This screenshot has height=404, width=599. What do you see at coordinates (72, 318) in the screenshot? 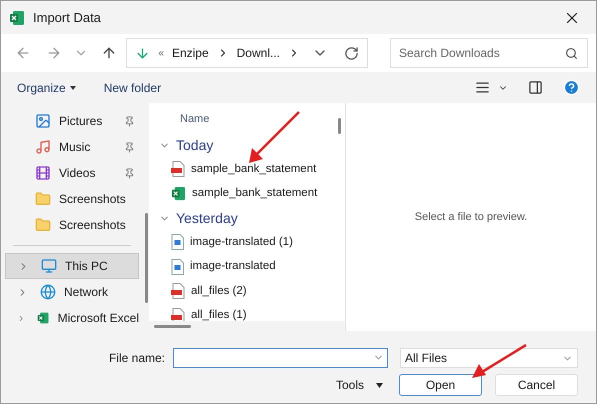
I see `sidebar-item: Microsoft Excel` at bounding box center [72, 318].